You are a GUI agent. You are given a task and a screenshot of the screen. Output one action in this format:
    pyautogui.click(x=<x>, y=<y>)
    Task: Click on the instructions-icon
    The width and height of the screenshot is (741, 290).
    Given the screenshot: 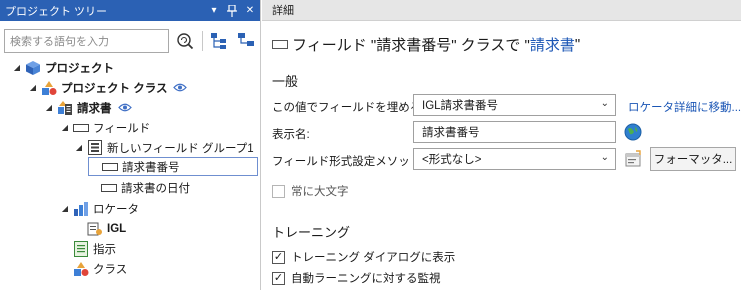 What is the action you would take?
    pyautogui.click(x=81, y=248)
    